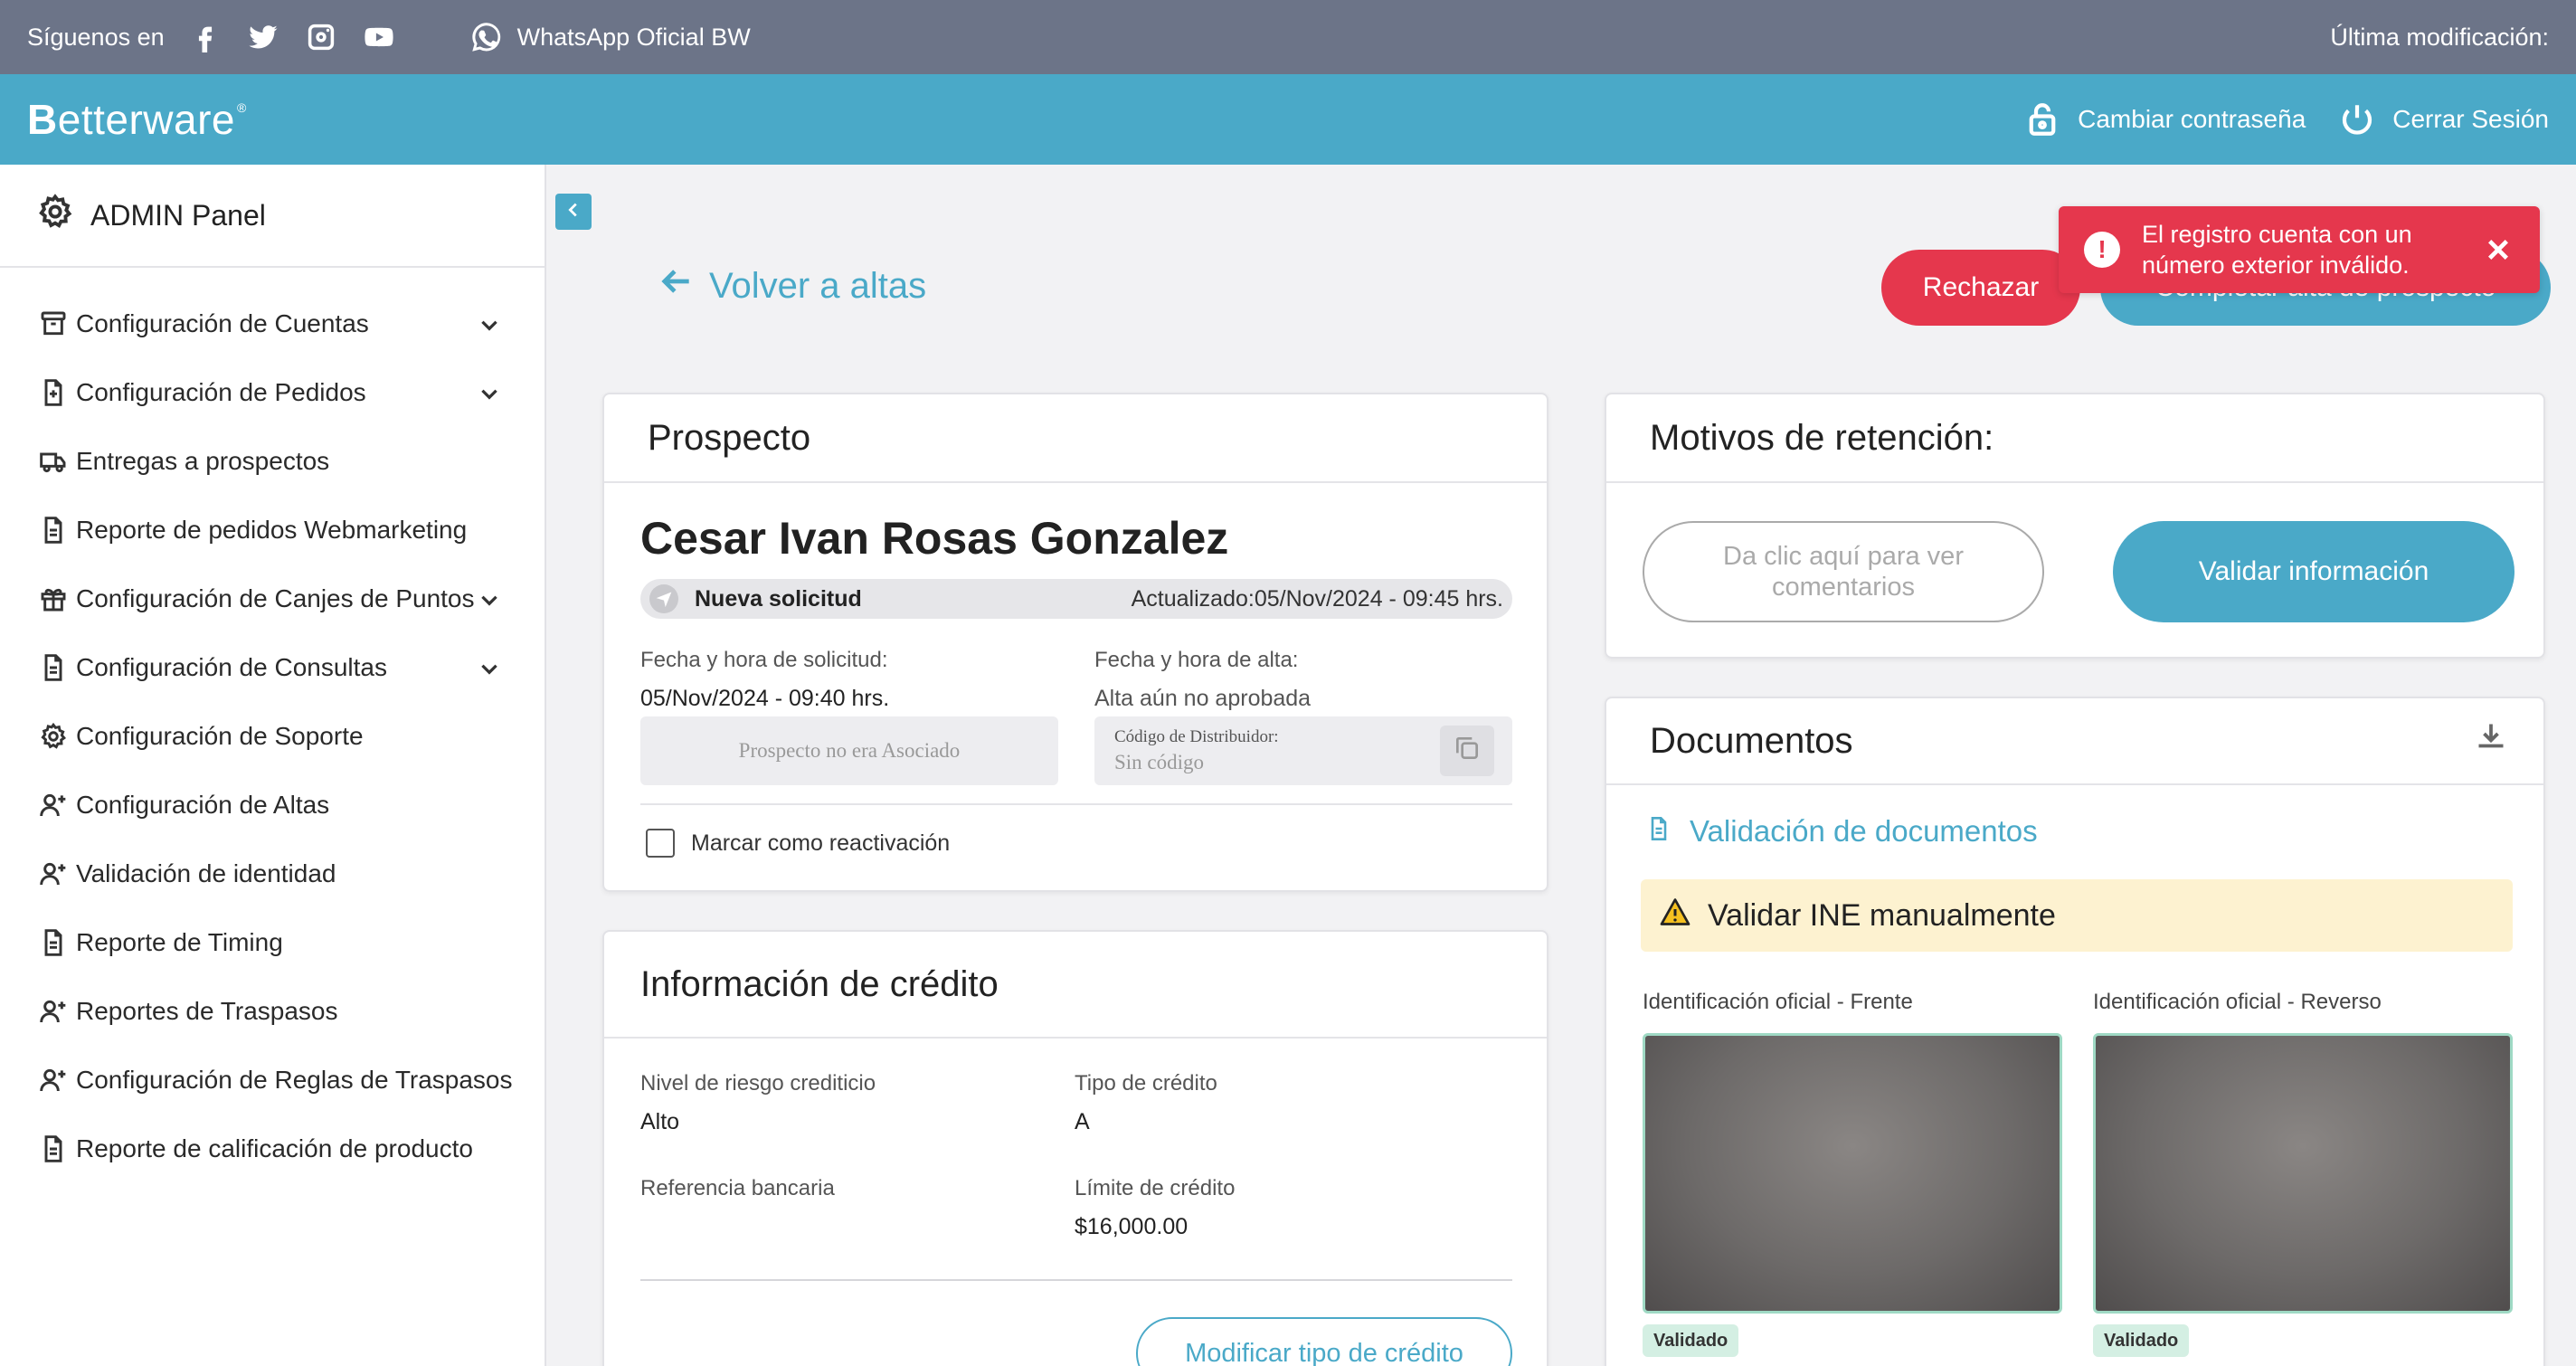  Describe the element at coordinates (1852, 1173) in the screenshot. I see `id-front-image` at that location.